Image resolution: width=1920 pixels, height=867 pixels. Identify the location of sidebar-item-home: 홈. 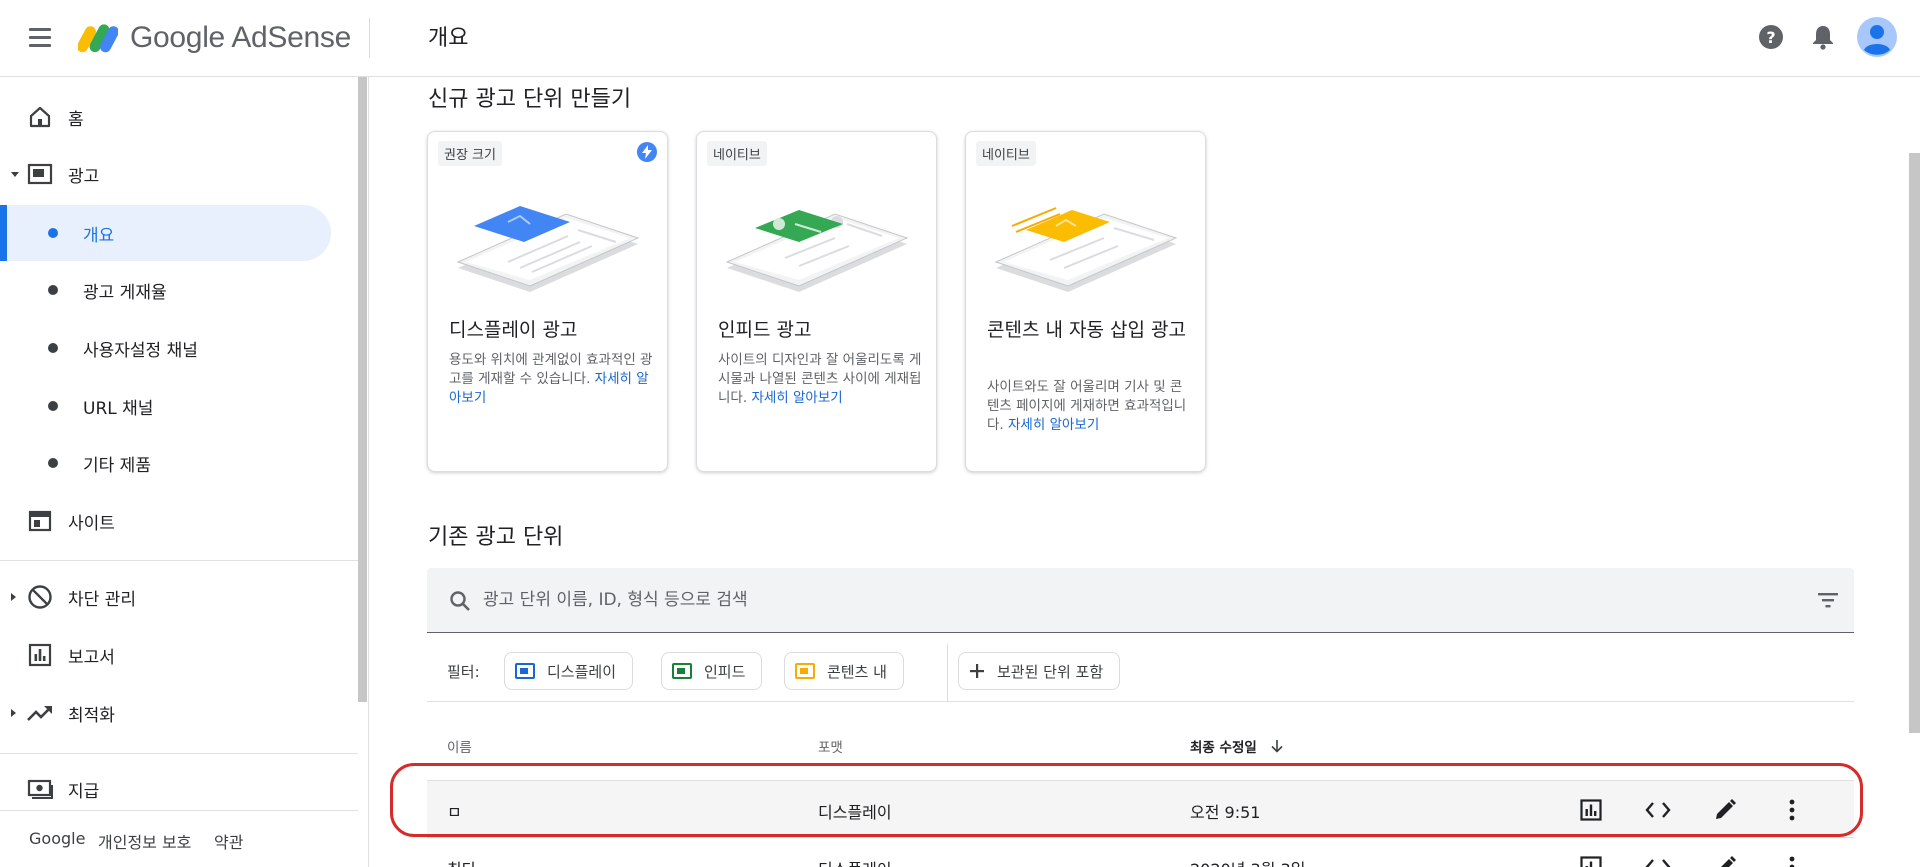
(165, 117).